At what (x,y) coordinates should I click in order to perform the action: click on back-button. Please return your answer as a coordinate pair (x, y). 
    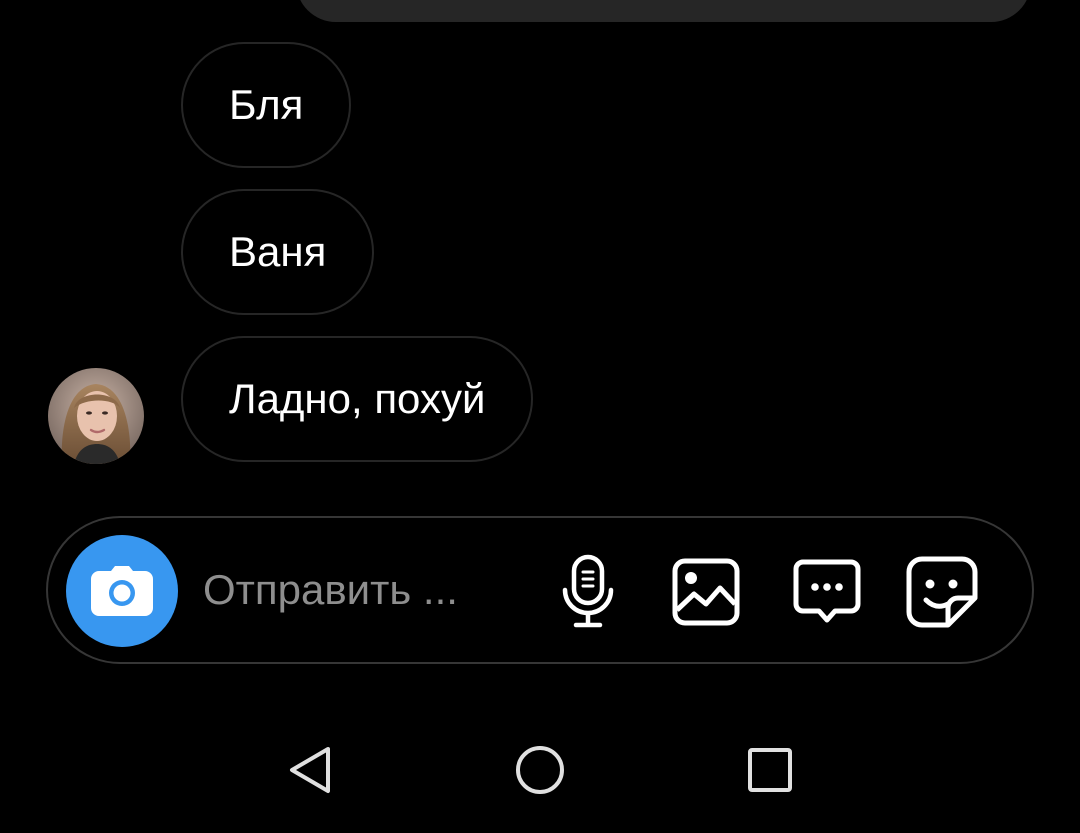
    Looking at the image, I should click on (310, 770).